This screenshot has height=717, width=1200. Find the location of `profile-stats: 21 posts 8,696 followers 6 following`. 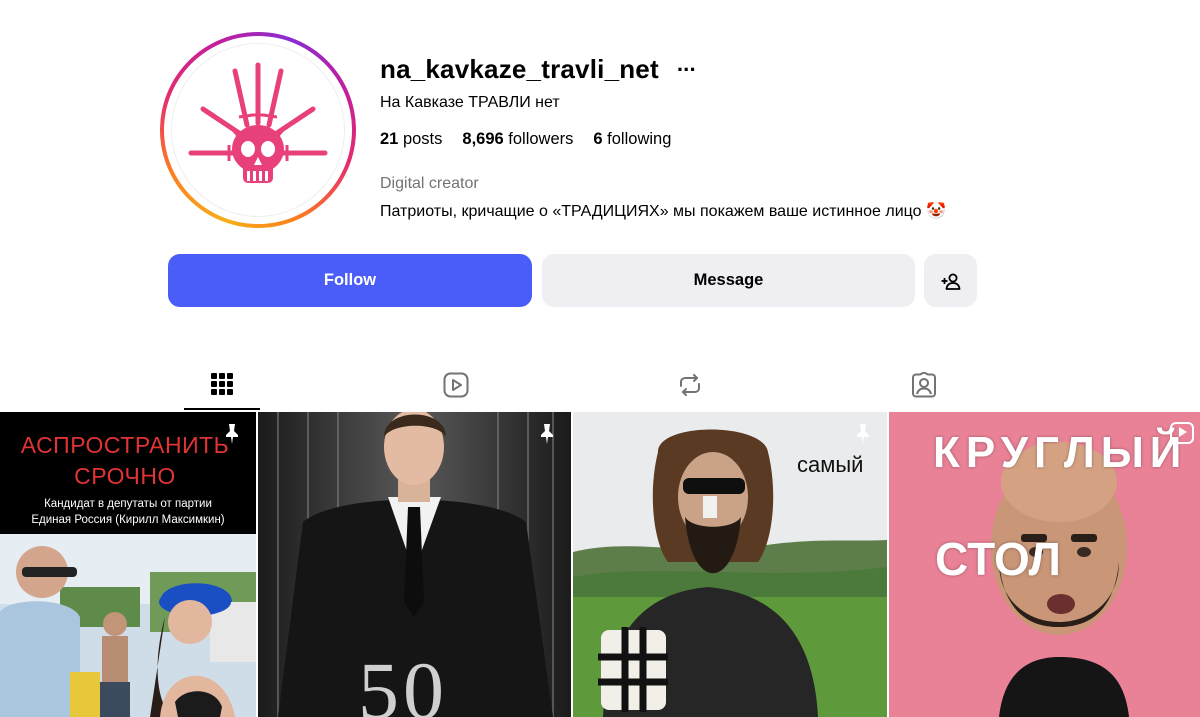

profile-stats: 21 posts 8,696 followers 6 following is located at coordinates (525, 139).